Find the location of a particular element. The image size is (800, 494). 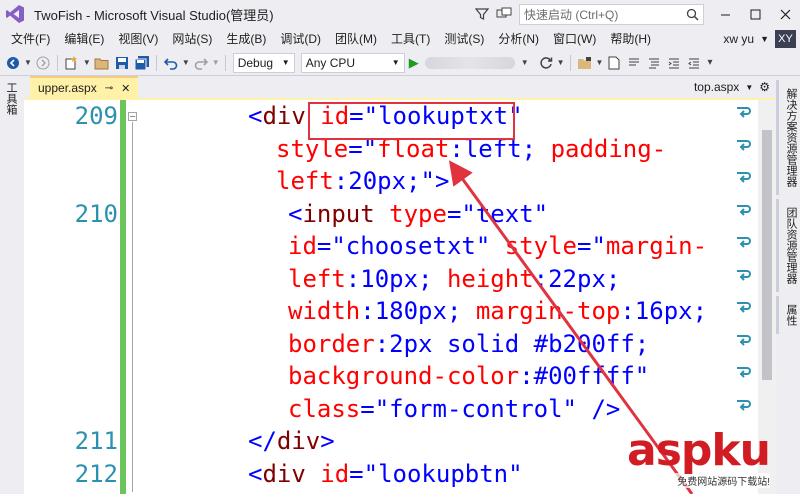

platform-select: Any CPU ▼ is located at coordinates (352, 62).